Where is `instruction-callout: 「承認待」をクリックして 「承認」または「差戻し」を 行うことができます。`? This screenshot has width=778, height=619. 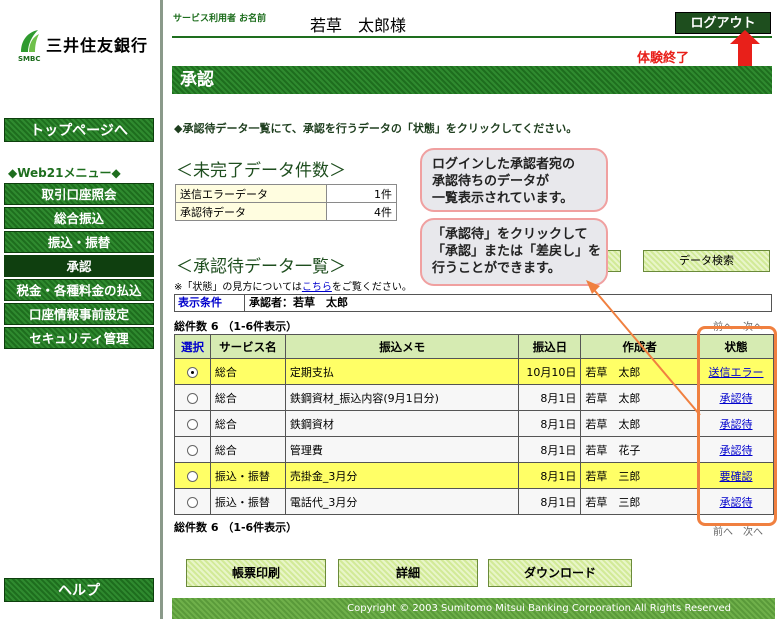 instruction-callout: 「承認待」をクリックして 「承認」または「差戻し」を 行うことができます。 is located at coordinates (514, 252).